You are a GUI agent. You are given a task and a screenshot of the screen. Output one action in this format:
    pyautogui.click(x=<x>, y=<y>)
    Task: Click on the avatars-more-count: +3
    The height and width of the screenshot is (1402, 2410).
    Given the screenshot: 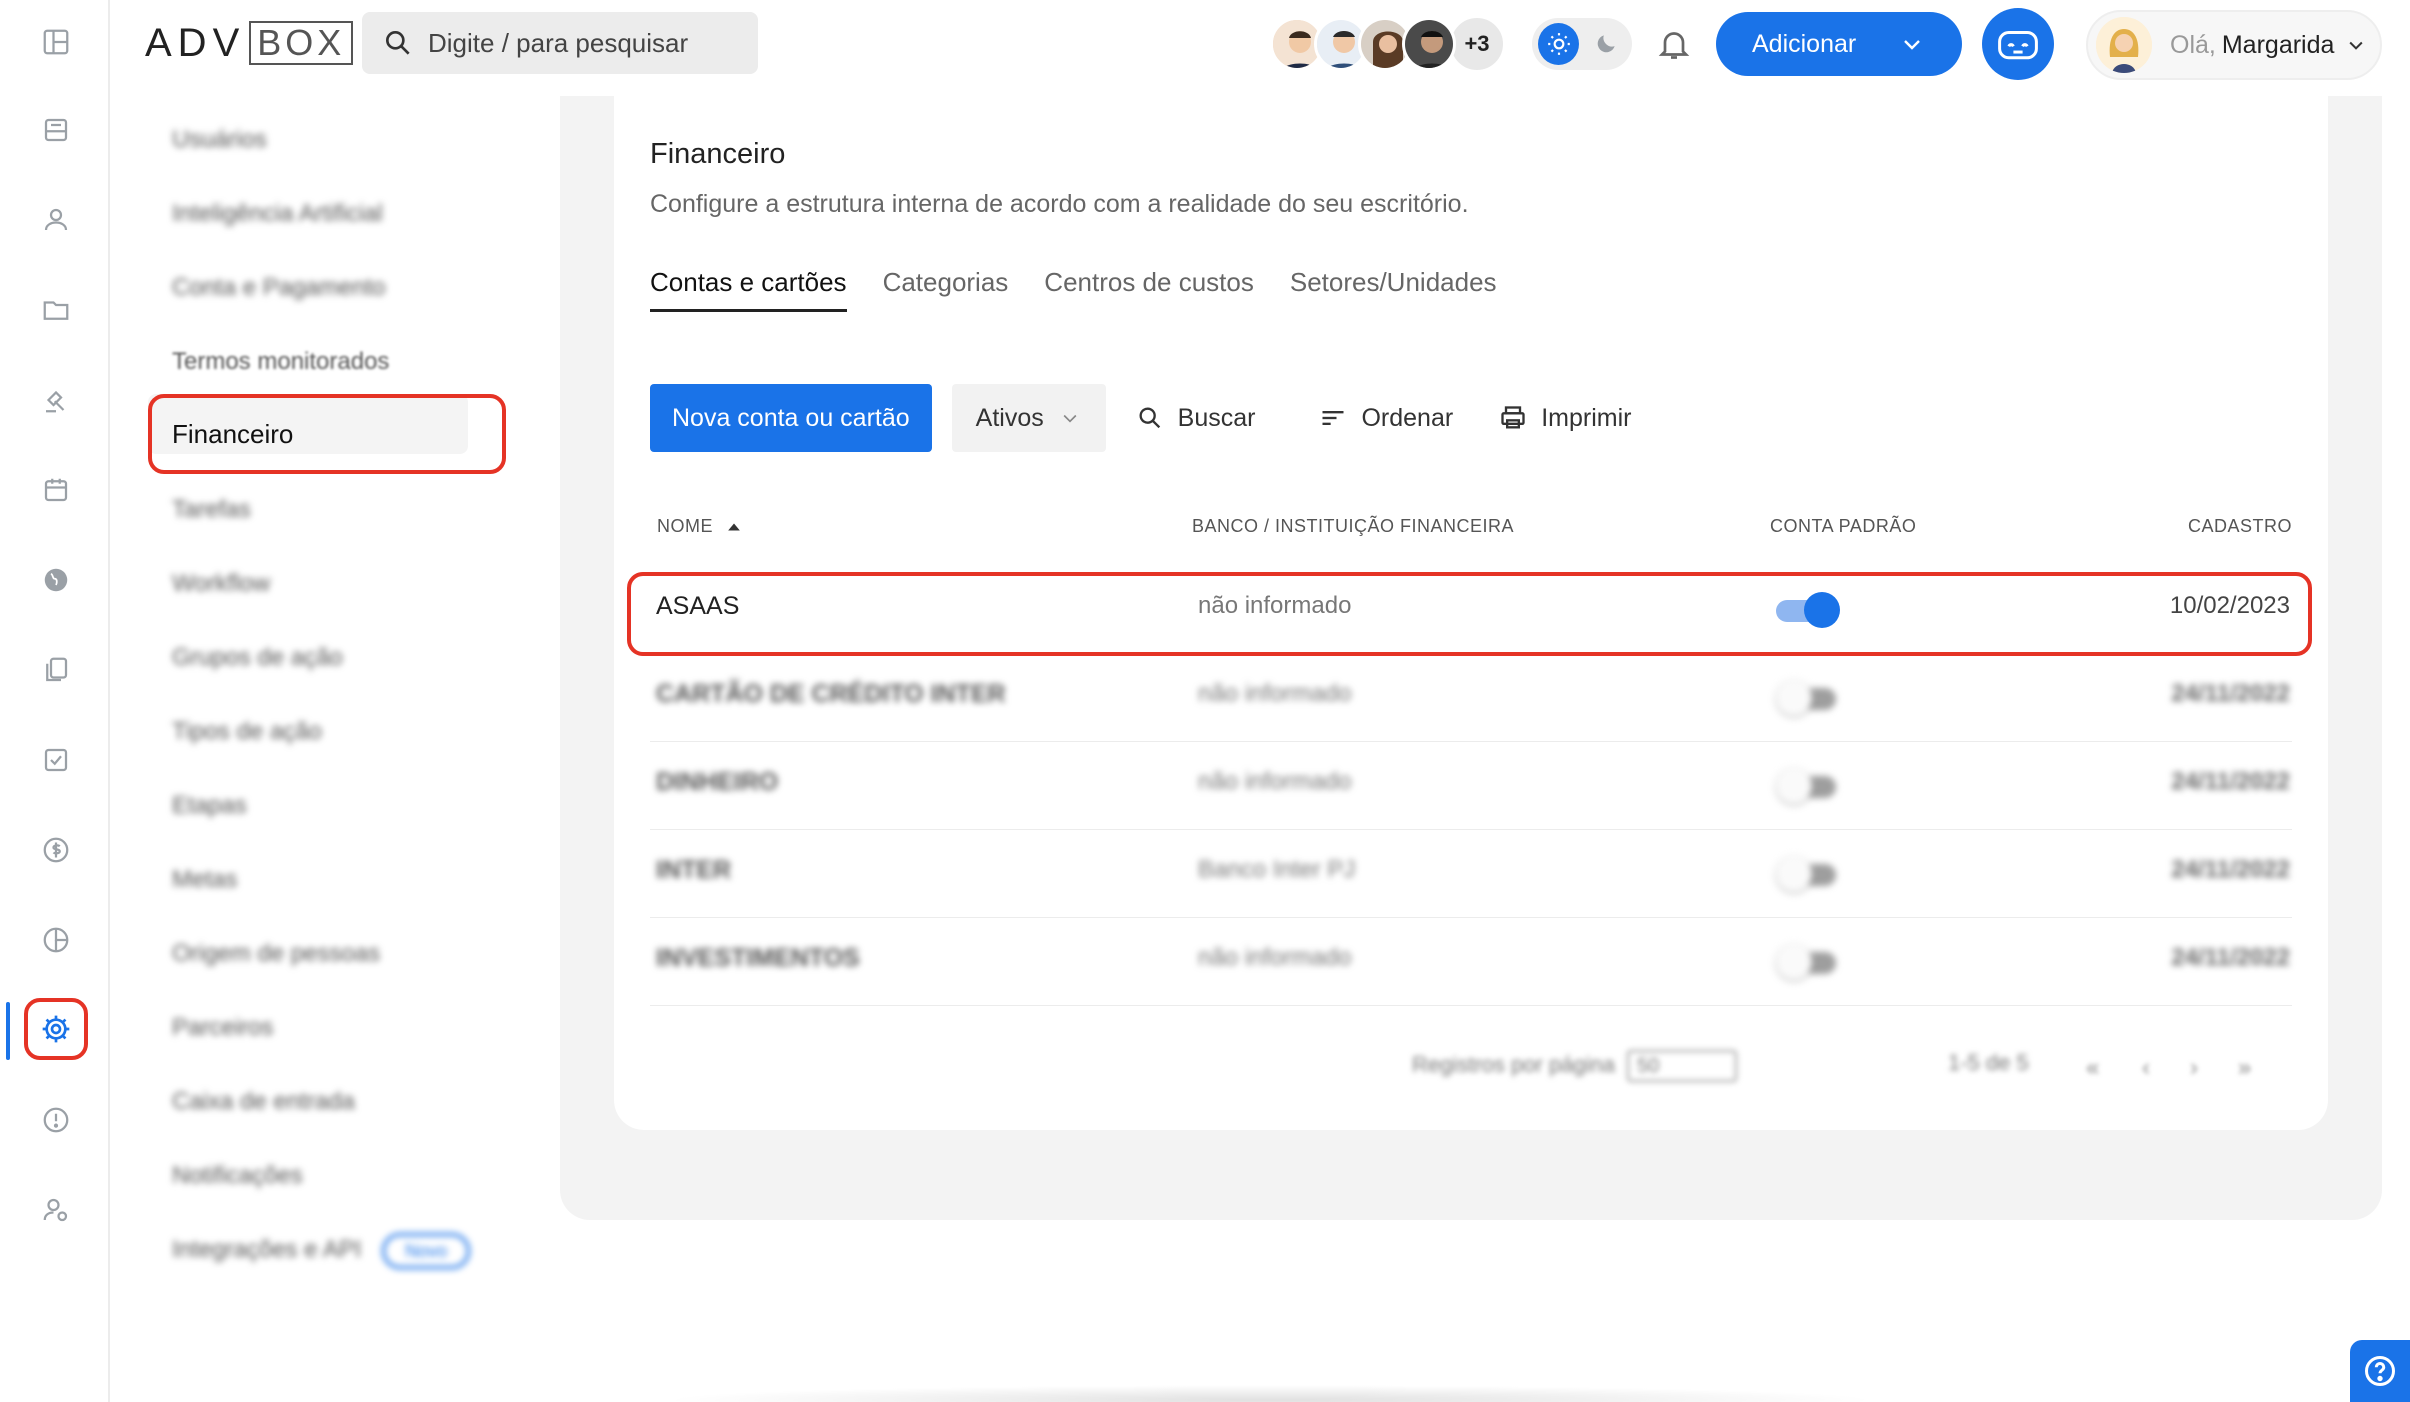 What is the action you would take?
    pyautogui.click(x=1477, y=44)
    